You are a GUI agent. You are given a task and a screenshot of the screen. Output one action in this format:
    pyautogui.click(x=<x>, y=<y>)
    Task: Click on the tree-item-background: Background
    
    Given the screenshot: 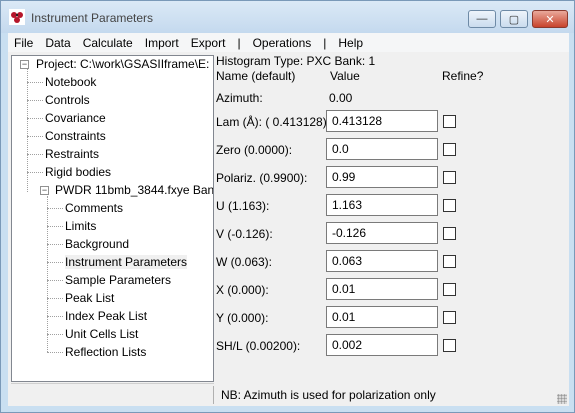 What is the action you would take?
    pyautogui.click(x=97, y=244)
    